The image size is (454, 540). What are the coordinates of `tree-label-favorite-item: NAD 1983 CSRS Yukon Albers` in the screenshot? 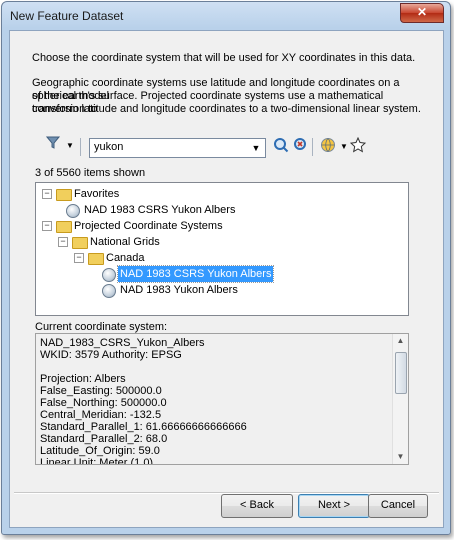 It's located at (160, 210).